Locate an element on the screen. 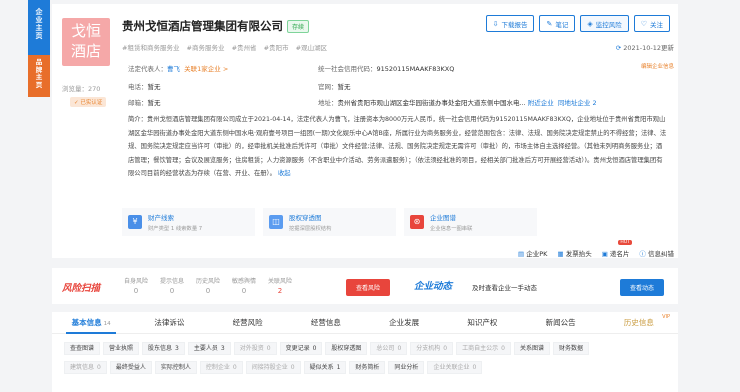 The height and width of the screenshot is (392, 740). correct-link: ⓘ 信息纠错 is located at coordinates (656, 253).